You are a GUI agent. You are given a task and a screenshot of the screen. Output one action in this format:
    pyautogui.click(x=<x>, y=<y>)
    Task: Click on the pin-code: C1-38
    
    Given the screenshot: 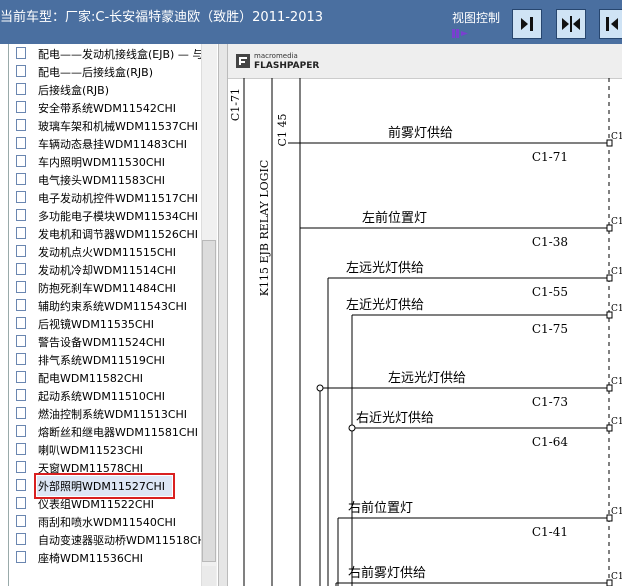 What is the action you would take?
    pyautogui.click(x=550, y=242)
    